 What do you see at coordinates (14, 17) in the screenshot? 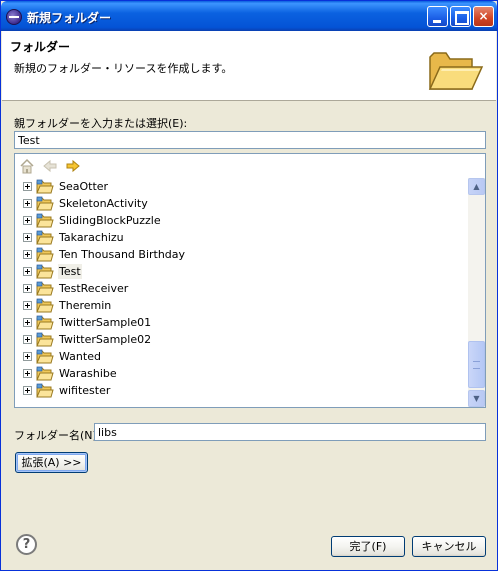
I see `eclipse-icon` at bounding box center [14, 17].